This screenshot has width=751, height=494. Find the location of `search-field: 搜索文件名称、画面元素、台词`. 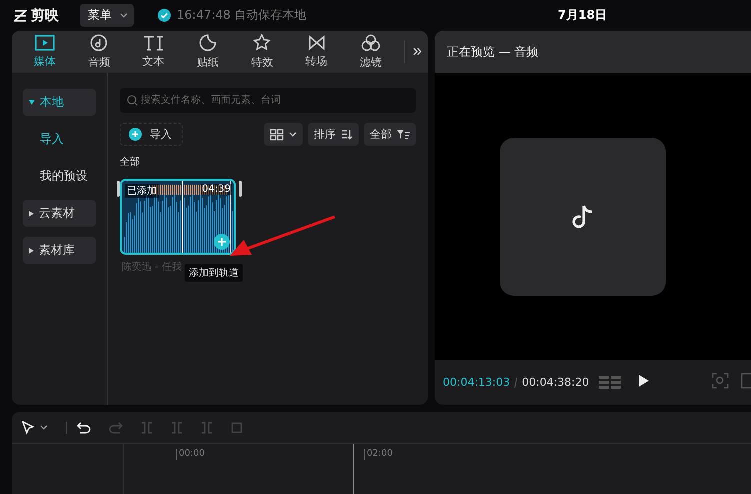

search-field: 搜索文件名称、画面元素、台词 is located at coordinates (268, 100).